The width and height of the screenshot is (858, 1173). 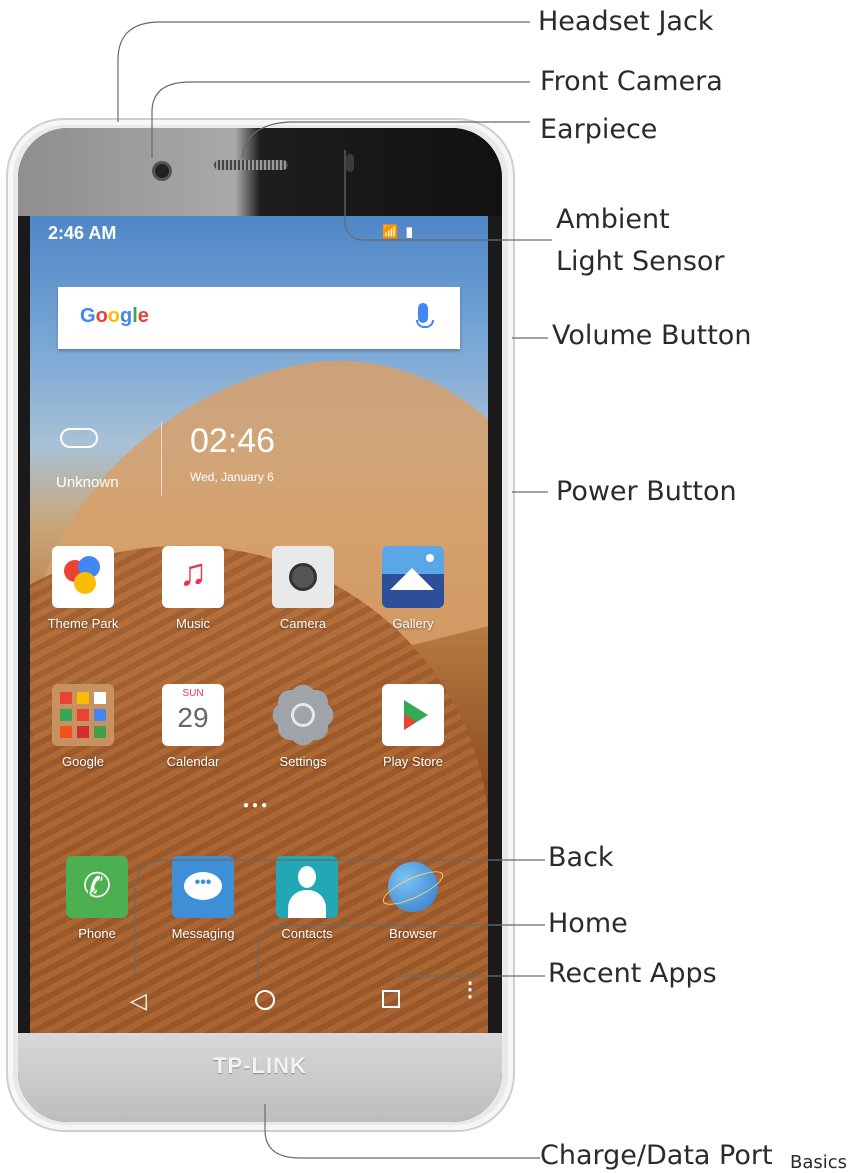 What do you see at coordinates (401, 952) in the screenshot?
I see `leader-home` at bounding box center [401, 952].